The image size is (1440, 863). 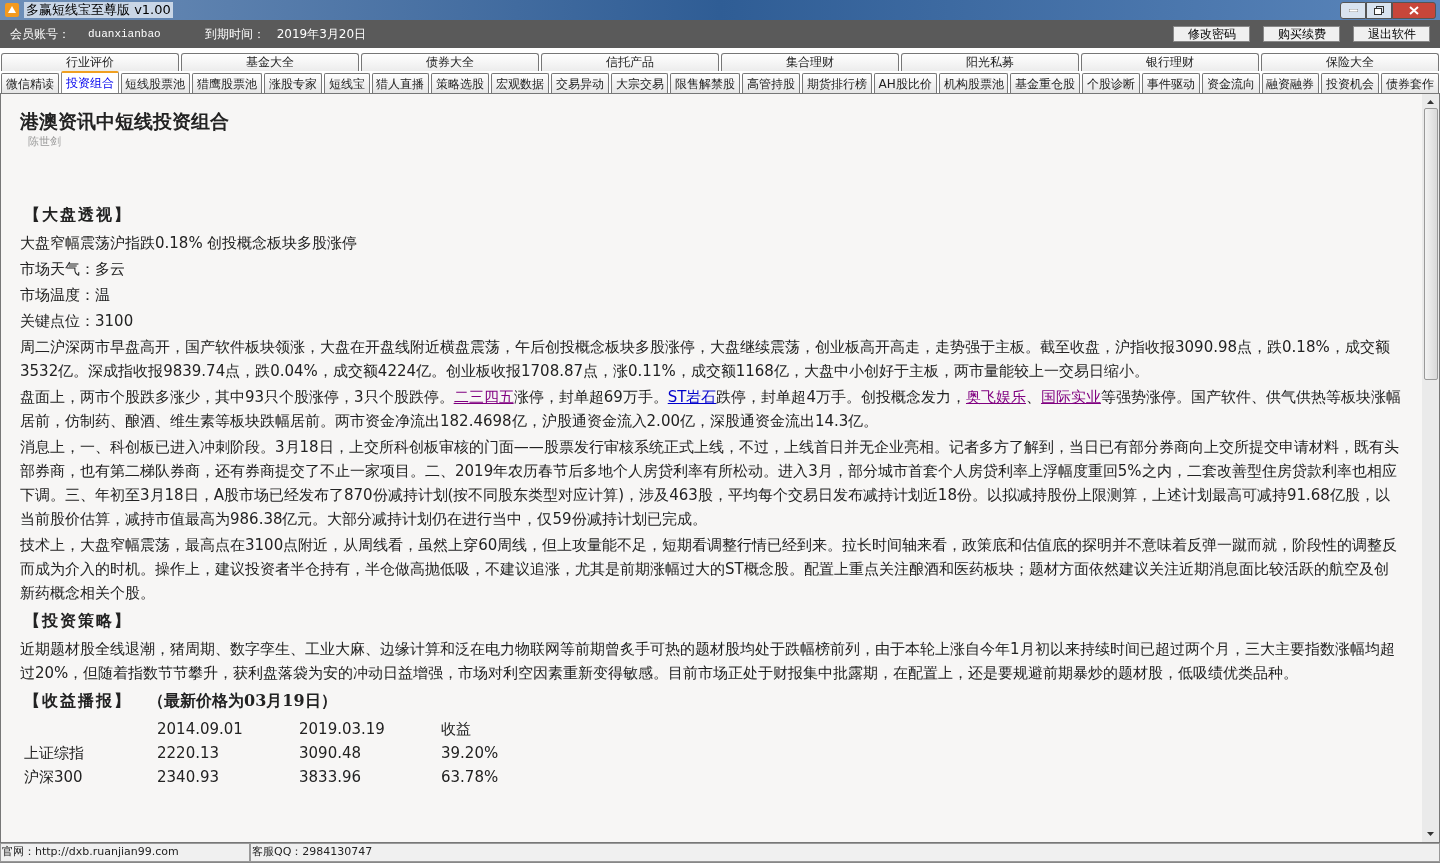 I want to click on stock-link: ST岩石, so click(x=692, y=396).